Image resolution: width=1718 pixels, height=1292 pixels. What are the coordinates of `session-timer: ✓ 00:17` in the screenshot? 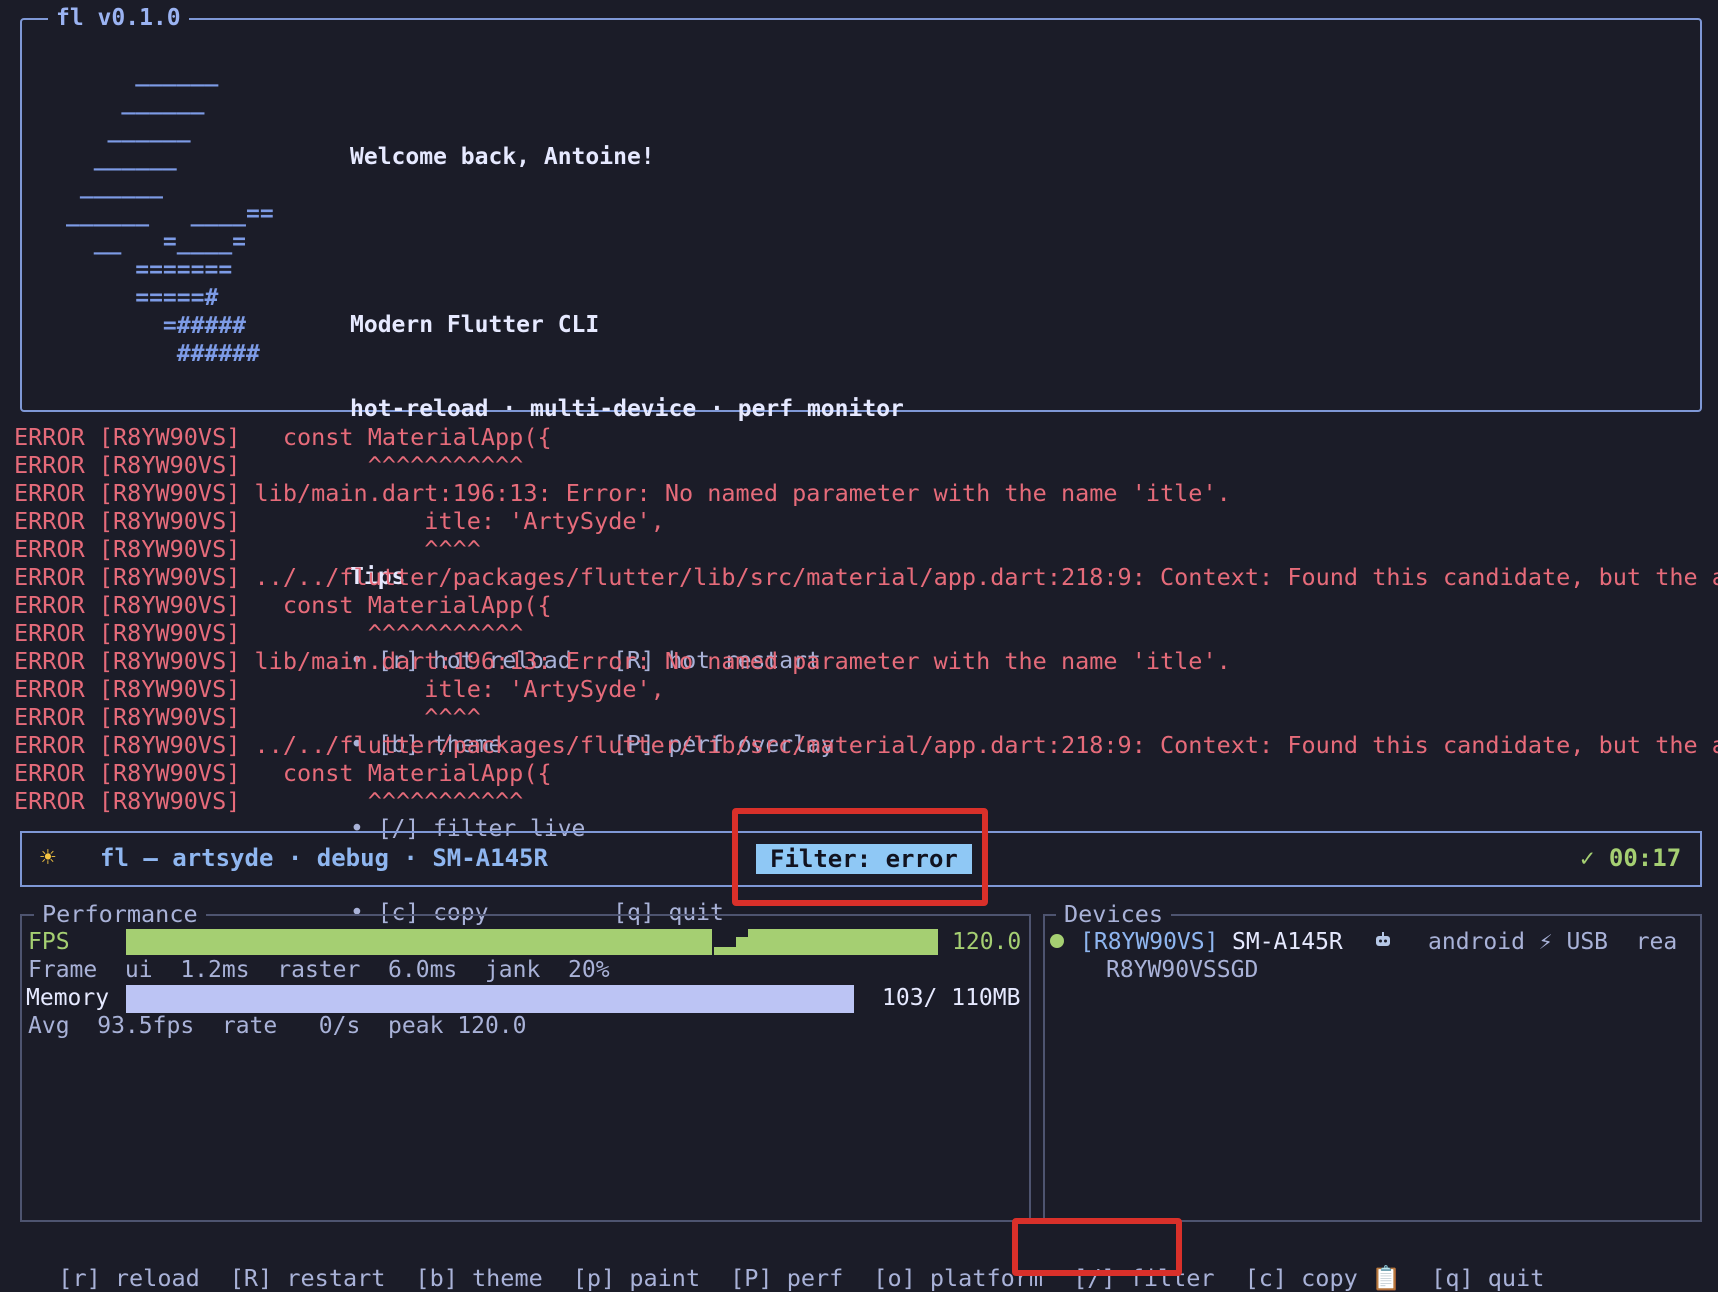 It's located at (1631, 858).